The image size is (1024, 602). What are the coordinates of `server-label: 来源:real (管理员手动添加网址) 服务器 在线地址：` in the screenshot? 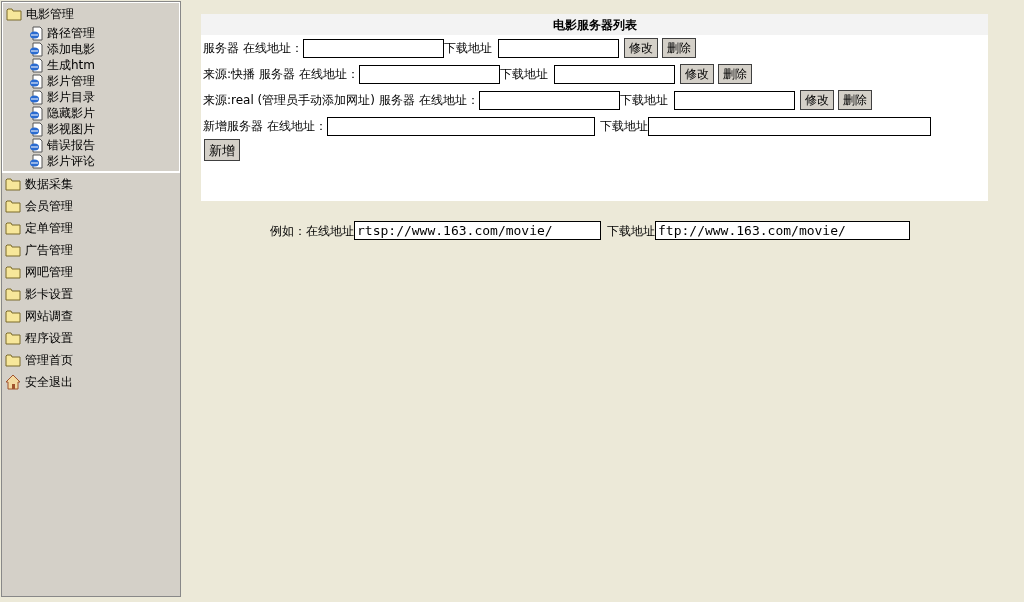 It's located at (341, 100).